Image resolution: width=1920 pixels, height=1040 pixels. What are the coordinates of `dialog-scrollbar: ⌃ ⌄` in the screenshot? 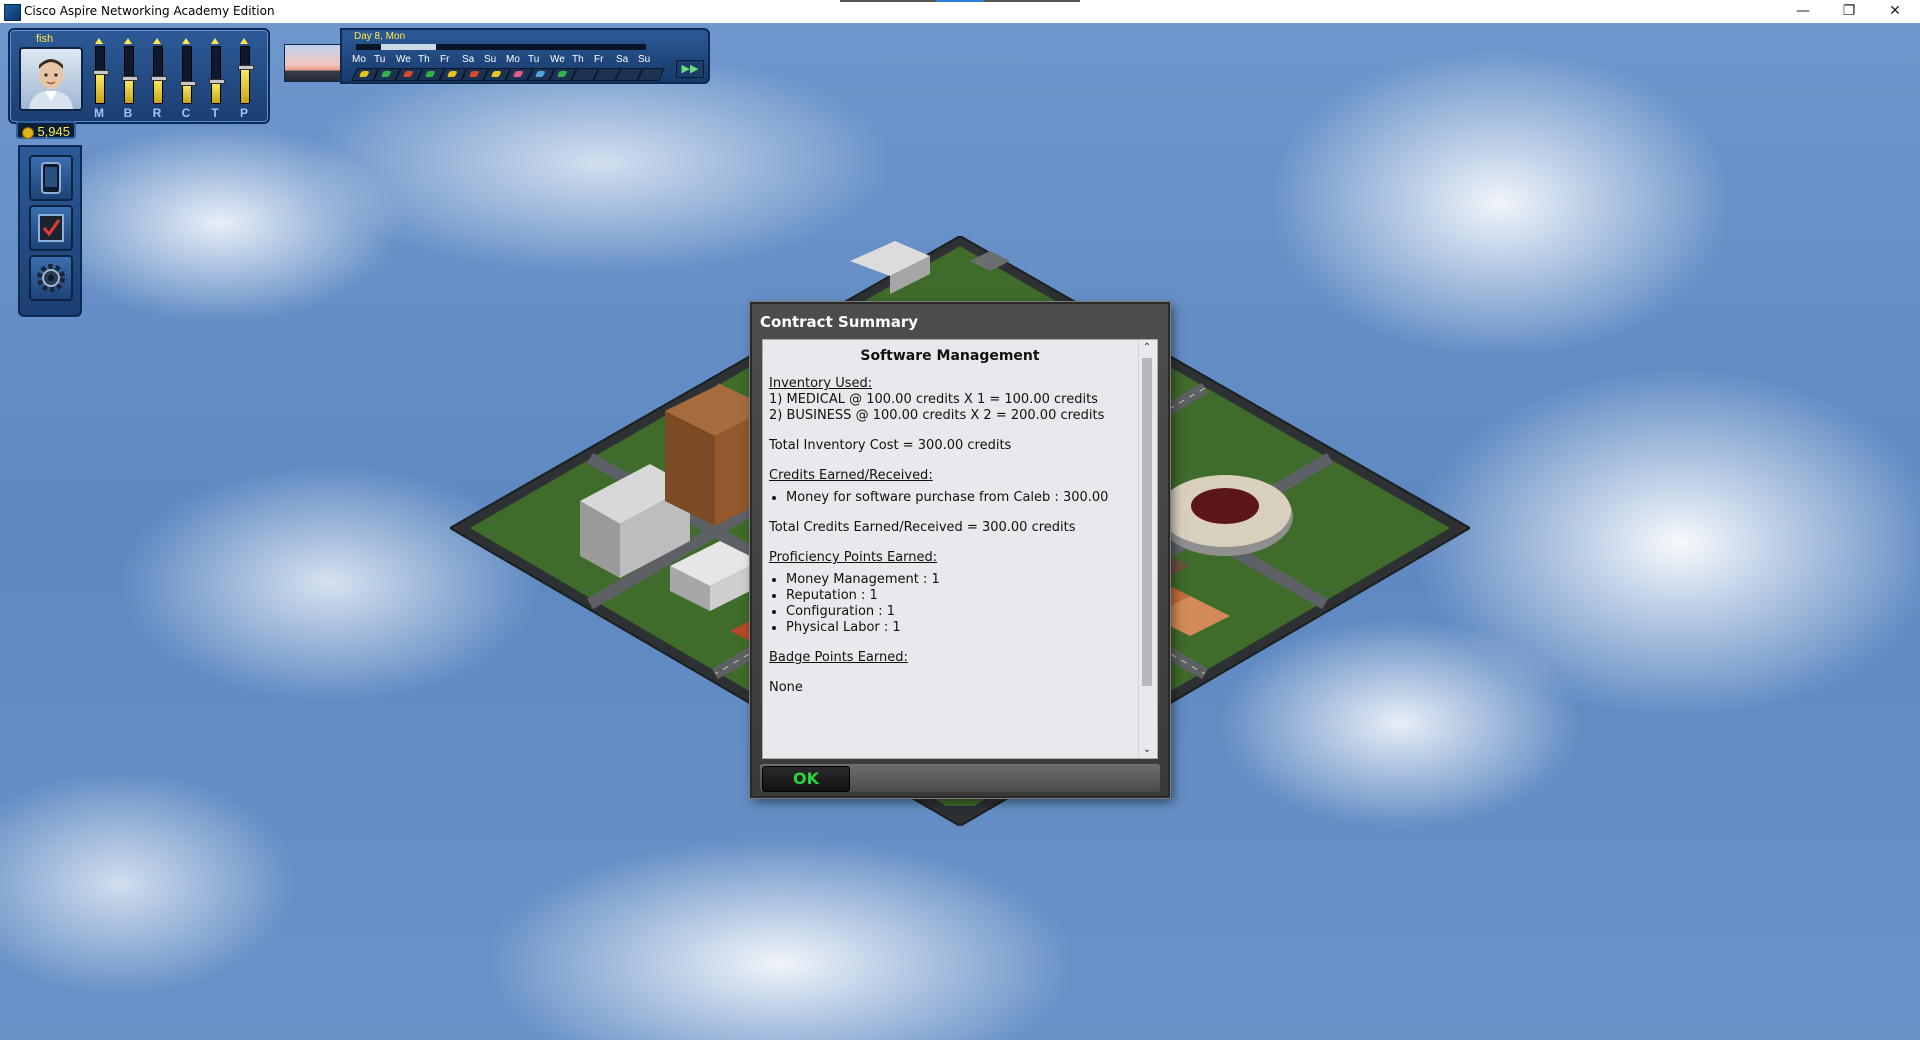 It's located at (1146, 549).